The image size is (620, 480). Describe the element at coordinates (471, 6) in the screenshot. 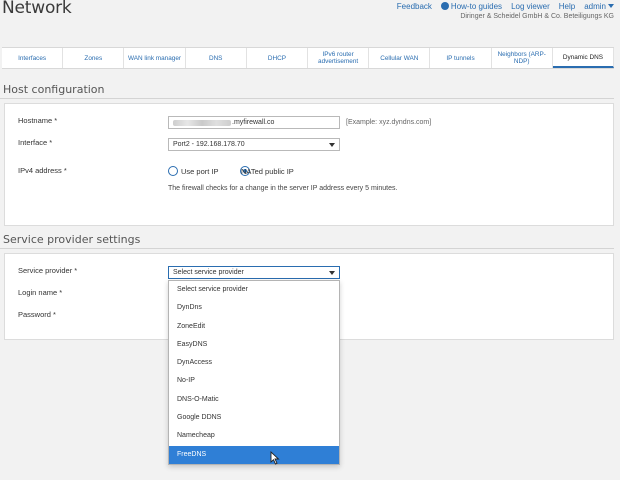

I see `how-to-guides-link: How-to guides` at that location.